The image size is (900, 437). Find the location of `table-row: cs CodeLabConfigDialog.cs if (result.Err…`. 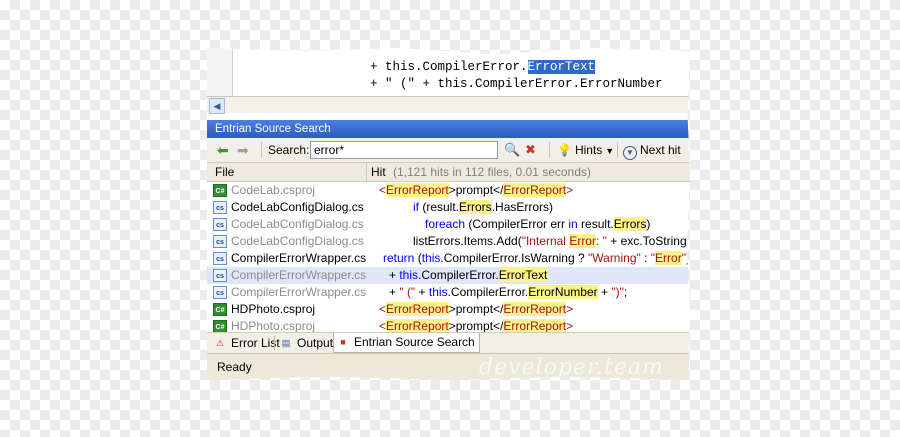

table-row: cs CodeLabConfigDialog.cs if (result.Err… is located at coordinates (448, 207).